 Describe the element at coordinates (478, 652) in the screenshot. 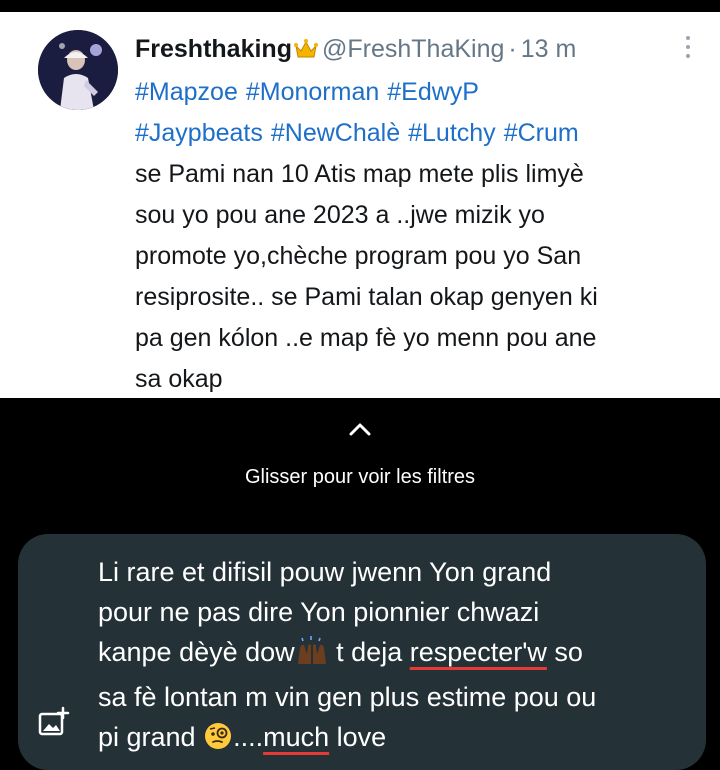

I see `misspelled-word: respecter'w` at that location.